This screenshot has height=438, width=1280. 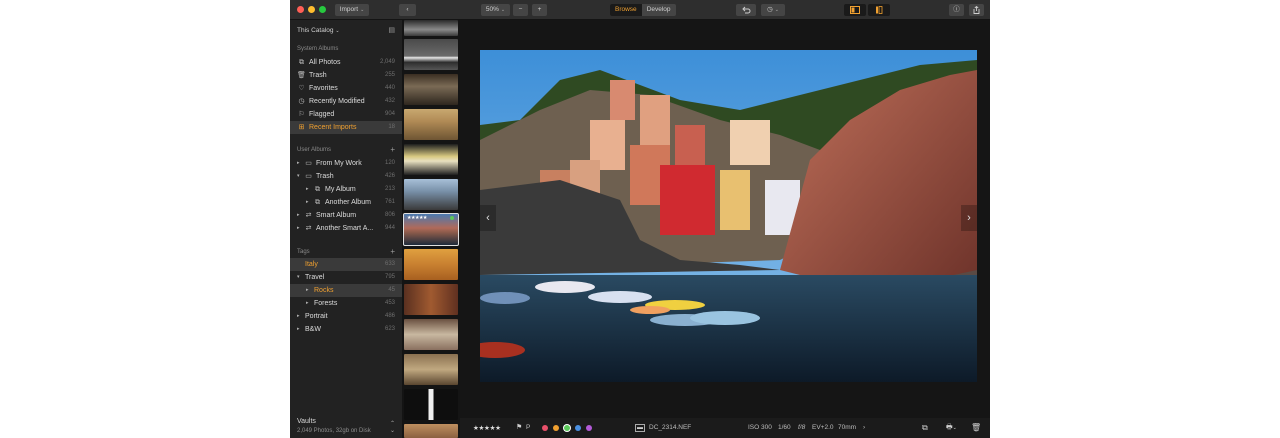 What do you see at coordinates (301, 114) in the screenshot?
I see `flag-icon: ⚐` at bounding box center [301, 114].